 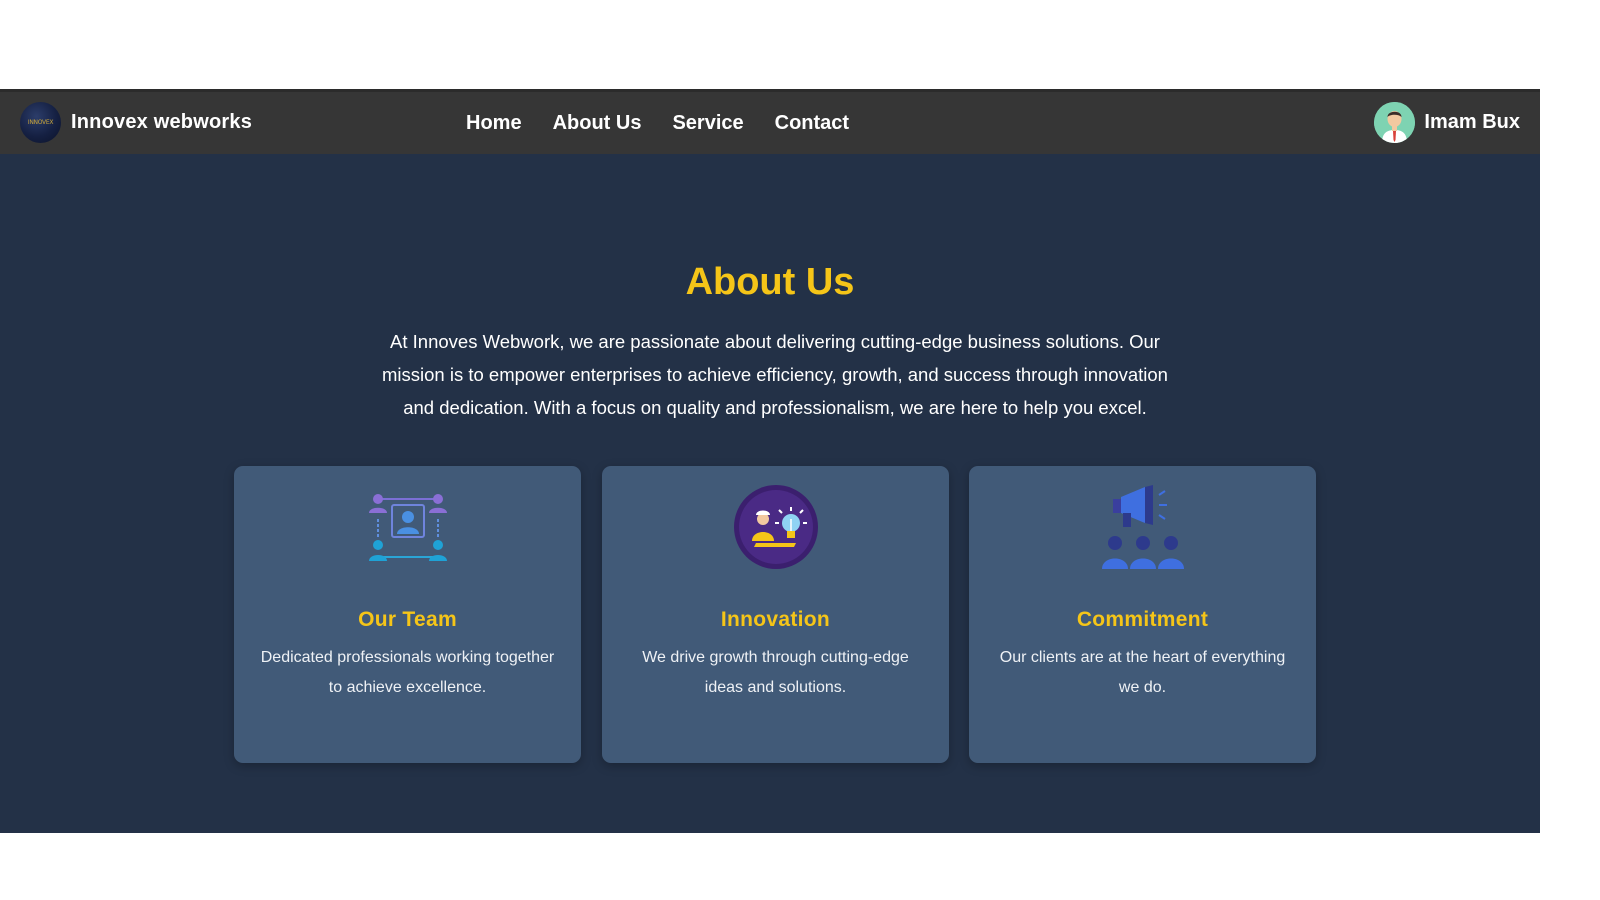 I want to click on user-profile: Imam Bux, so click(x=1447, y=122).